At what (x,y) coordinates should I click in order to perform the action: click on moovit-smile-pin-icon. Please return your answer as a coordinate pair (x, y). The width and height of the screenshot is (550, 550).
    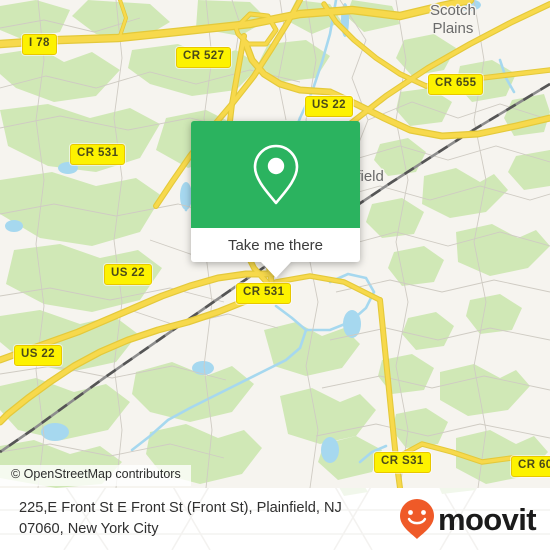
    Looking at the image, I should click on (416, 519).